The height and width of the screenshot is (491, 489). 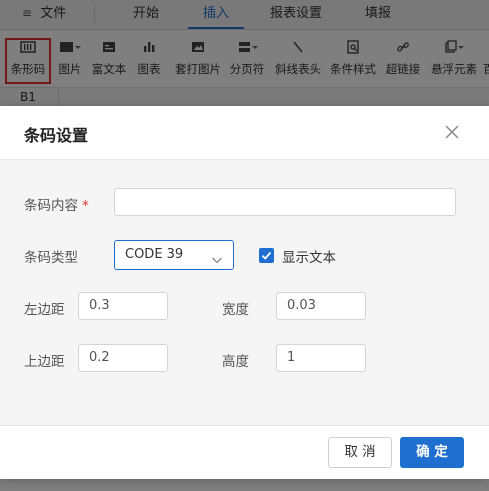 What do you see at coordinates (309, 256) in the screenshot?
I see `show-text-label: 显示文本` at bounding box center [309, 256].